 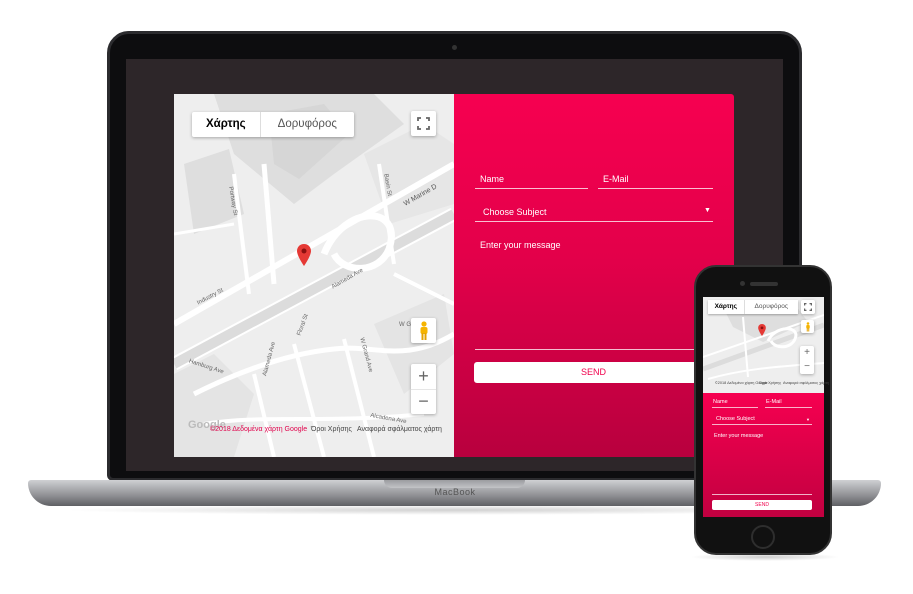 What do you see at coordinates (735, 407) in the screenshot?
I see `phone-name-underline` at bounding box center [735, 407].